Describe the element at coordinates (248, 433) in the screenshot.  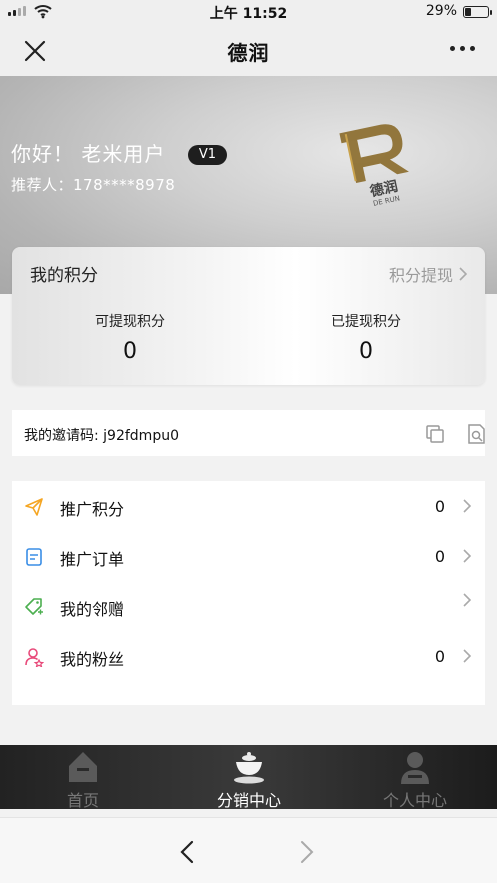
I see `invite-code-row: 我的邀请码: j92fdmpu0` at that location.